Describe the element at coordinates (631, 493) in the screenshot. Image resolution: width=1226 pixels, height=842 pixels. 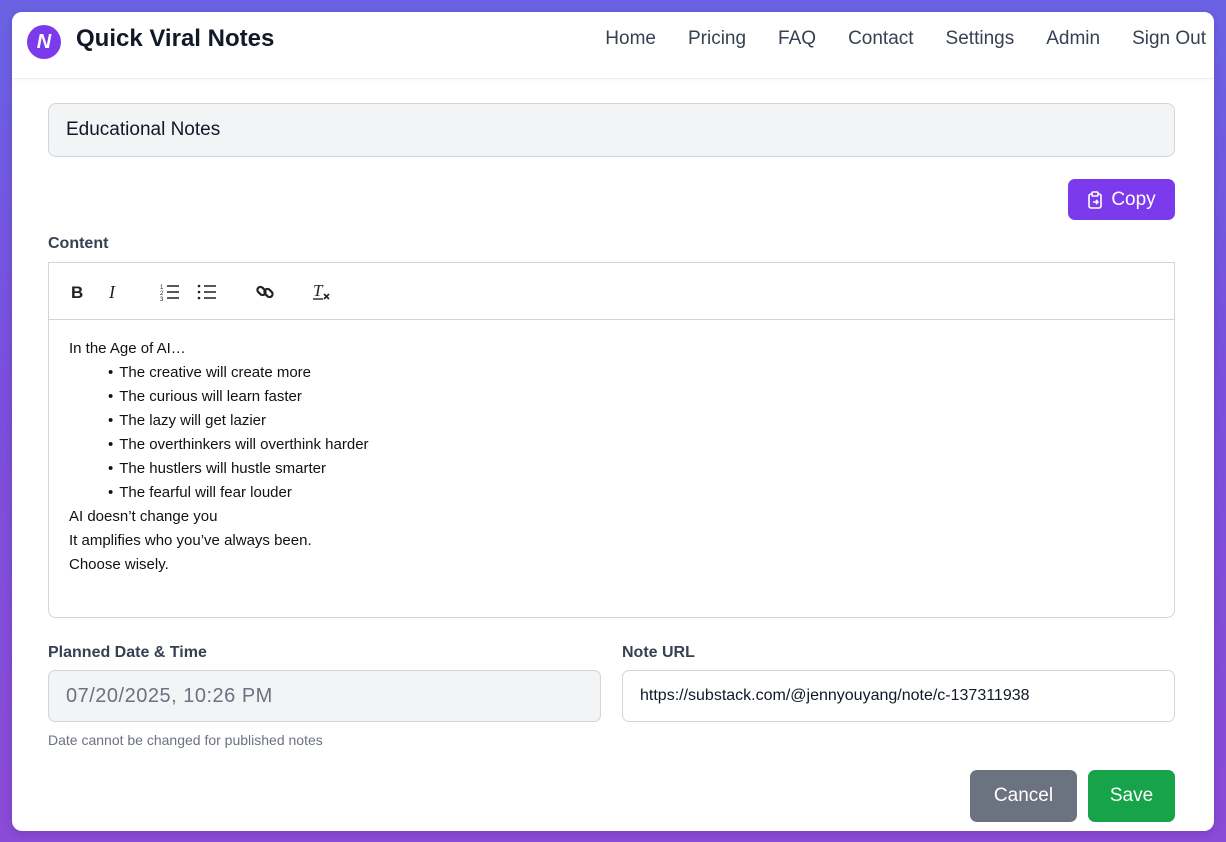
I see `list-item: The fearful will fear louder` at that location.